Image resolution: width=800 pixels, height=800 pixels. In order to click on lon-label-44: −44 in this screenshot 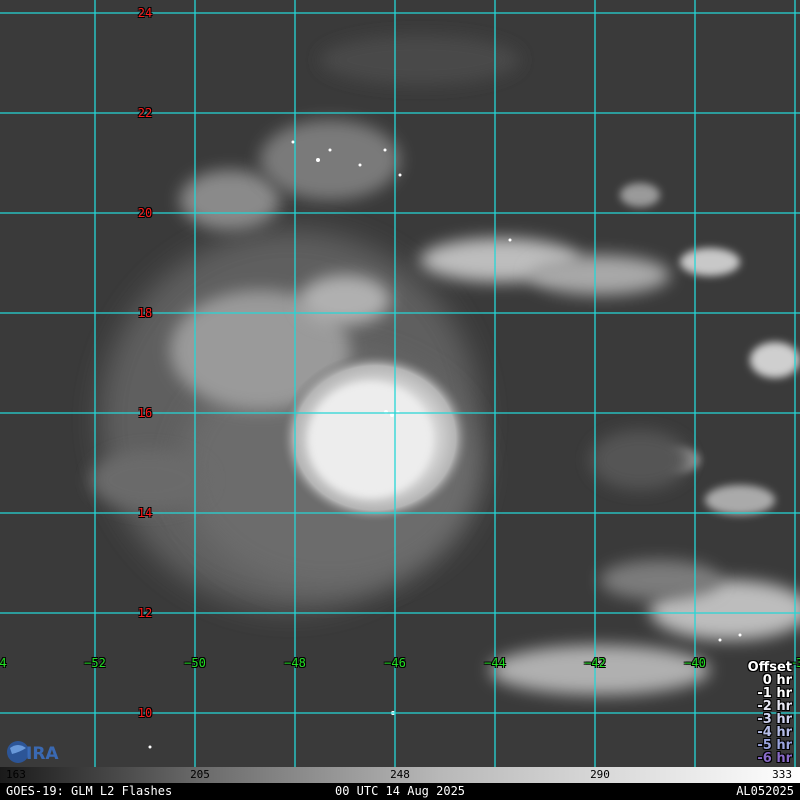, I will do `click(495, 663)`.